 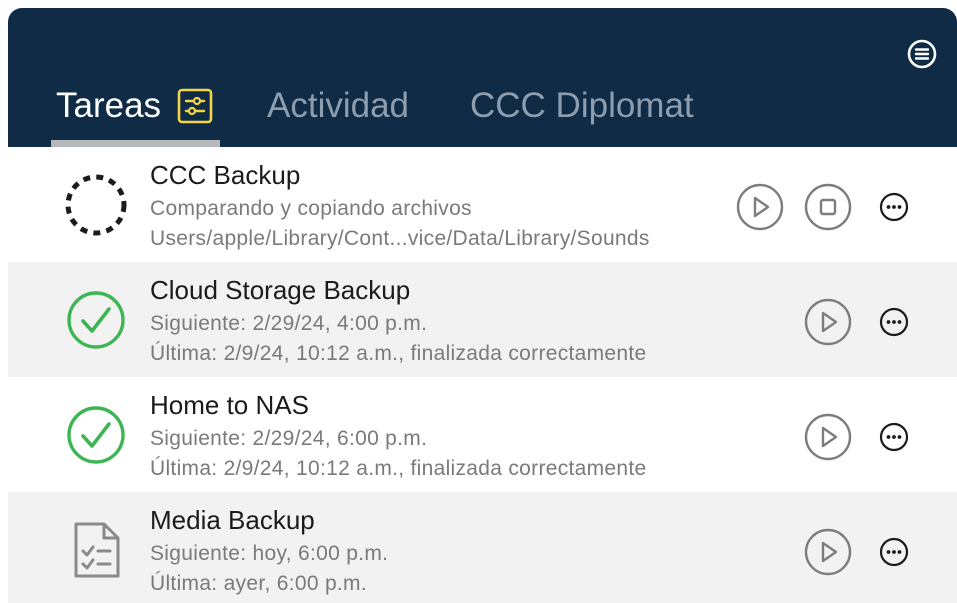 What do you see at coordinates (828, 207) in the screenshot?
I see `stop-circle-icon` at bounding box center [828, 207].